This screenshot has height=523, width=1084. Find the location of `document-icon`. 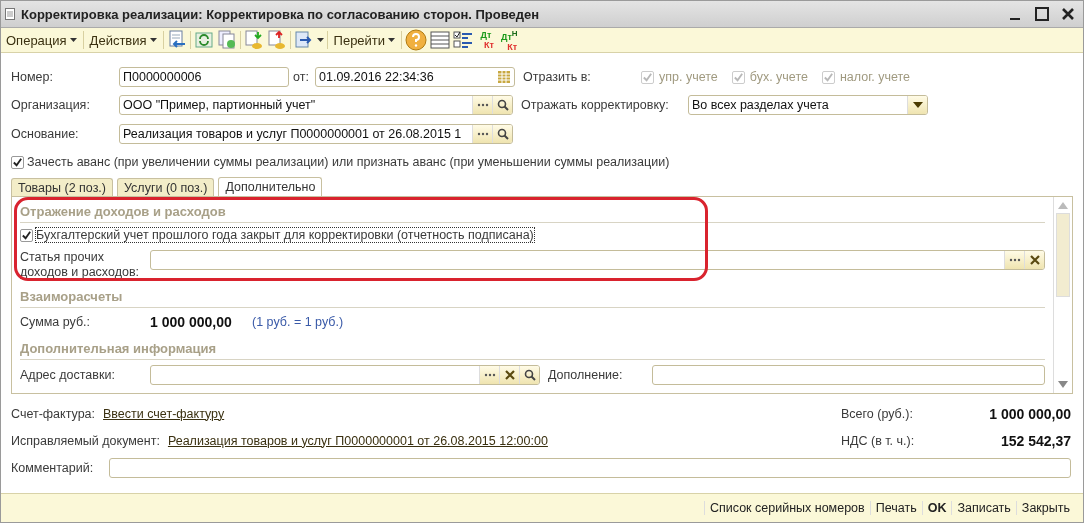

document-icon is located at coordinates (10, 14).